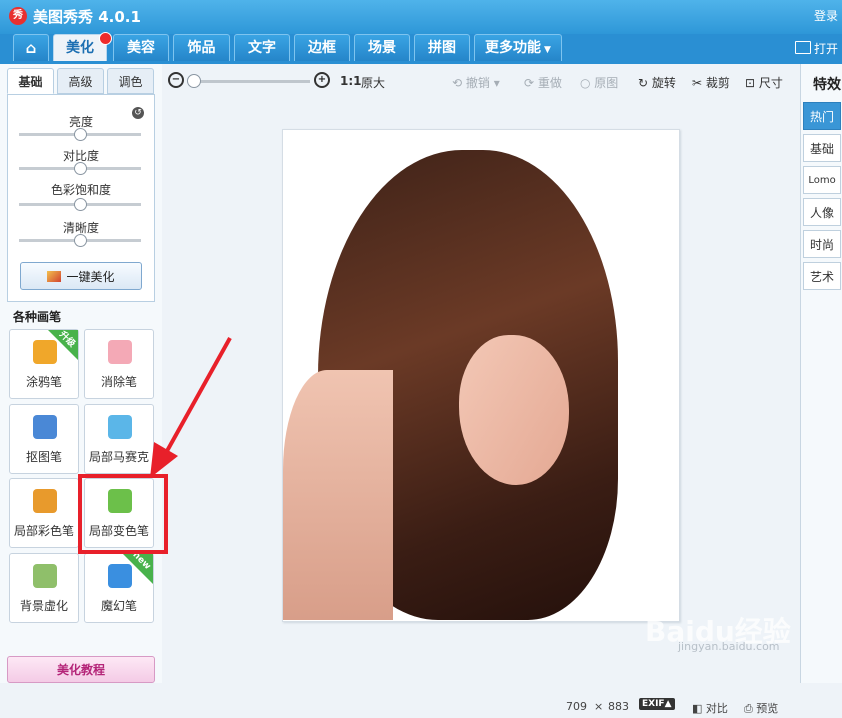 The height and width of the screenshot is (718, 842). What do you see at coordinates (767, 708) in the screenshot?
I see `preview-label: 预览` at bounding box center [767, 708].